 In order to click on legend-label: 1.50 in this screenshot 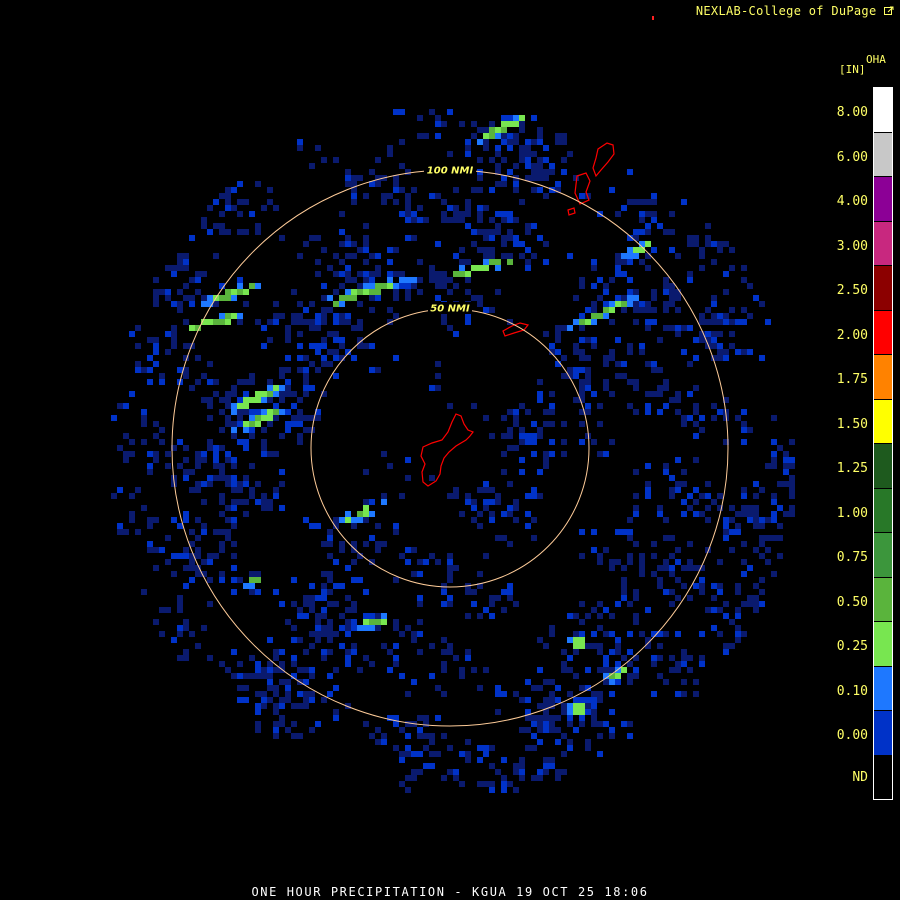, I will do `click(852, 424)`.